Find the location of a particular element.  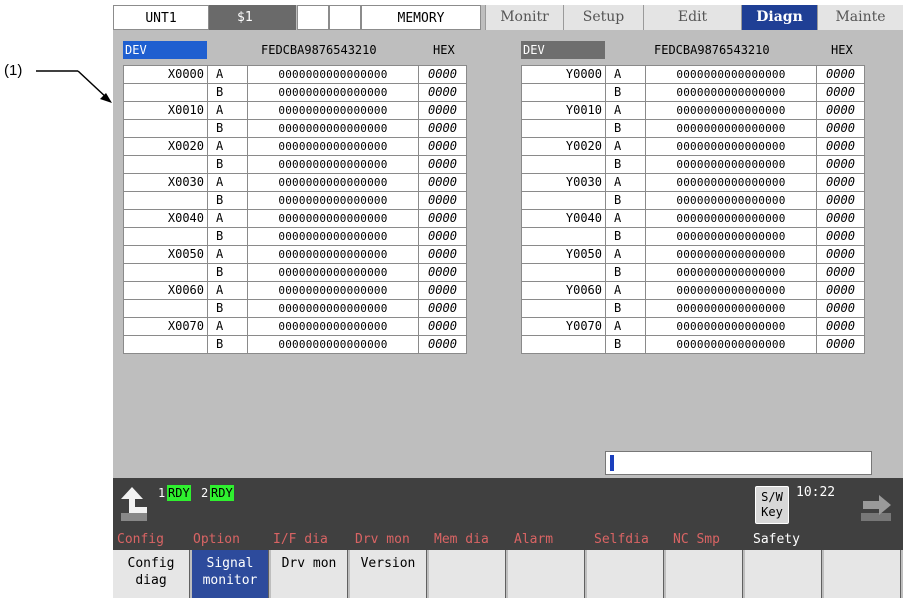

softkey-label-line2: diag is located at coordinates (151, 580).